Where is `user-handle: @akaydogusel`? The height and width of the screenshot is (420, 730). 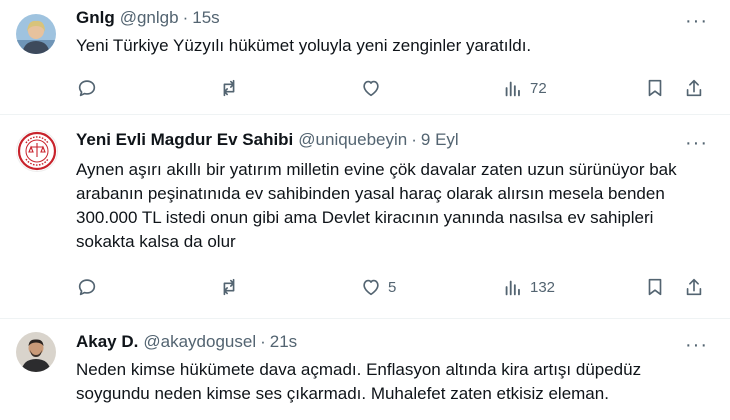 user-handle: @akaydogusel is located at coordinates (199, 342).